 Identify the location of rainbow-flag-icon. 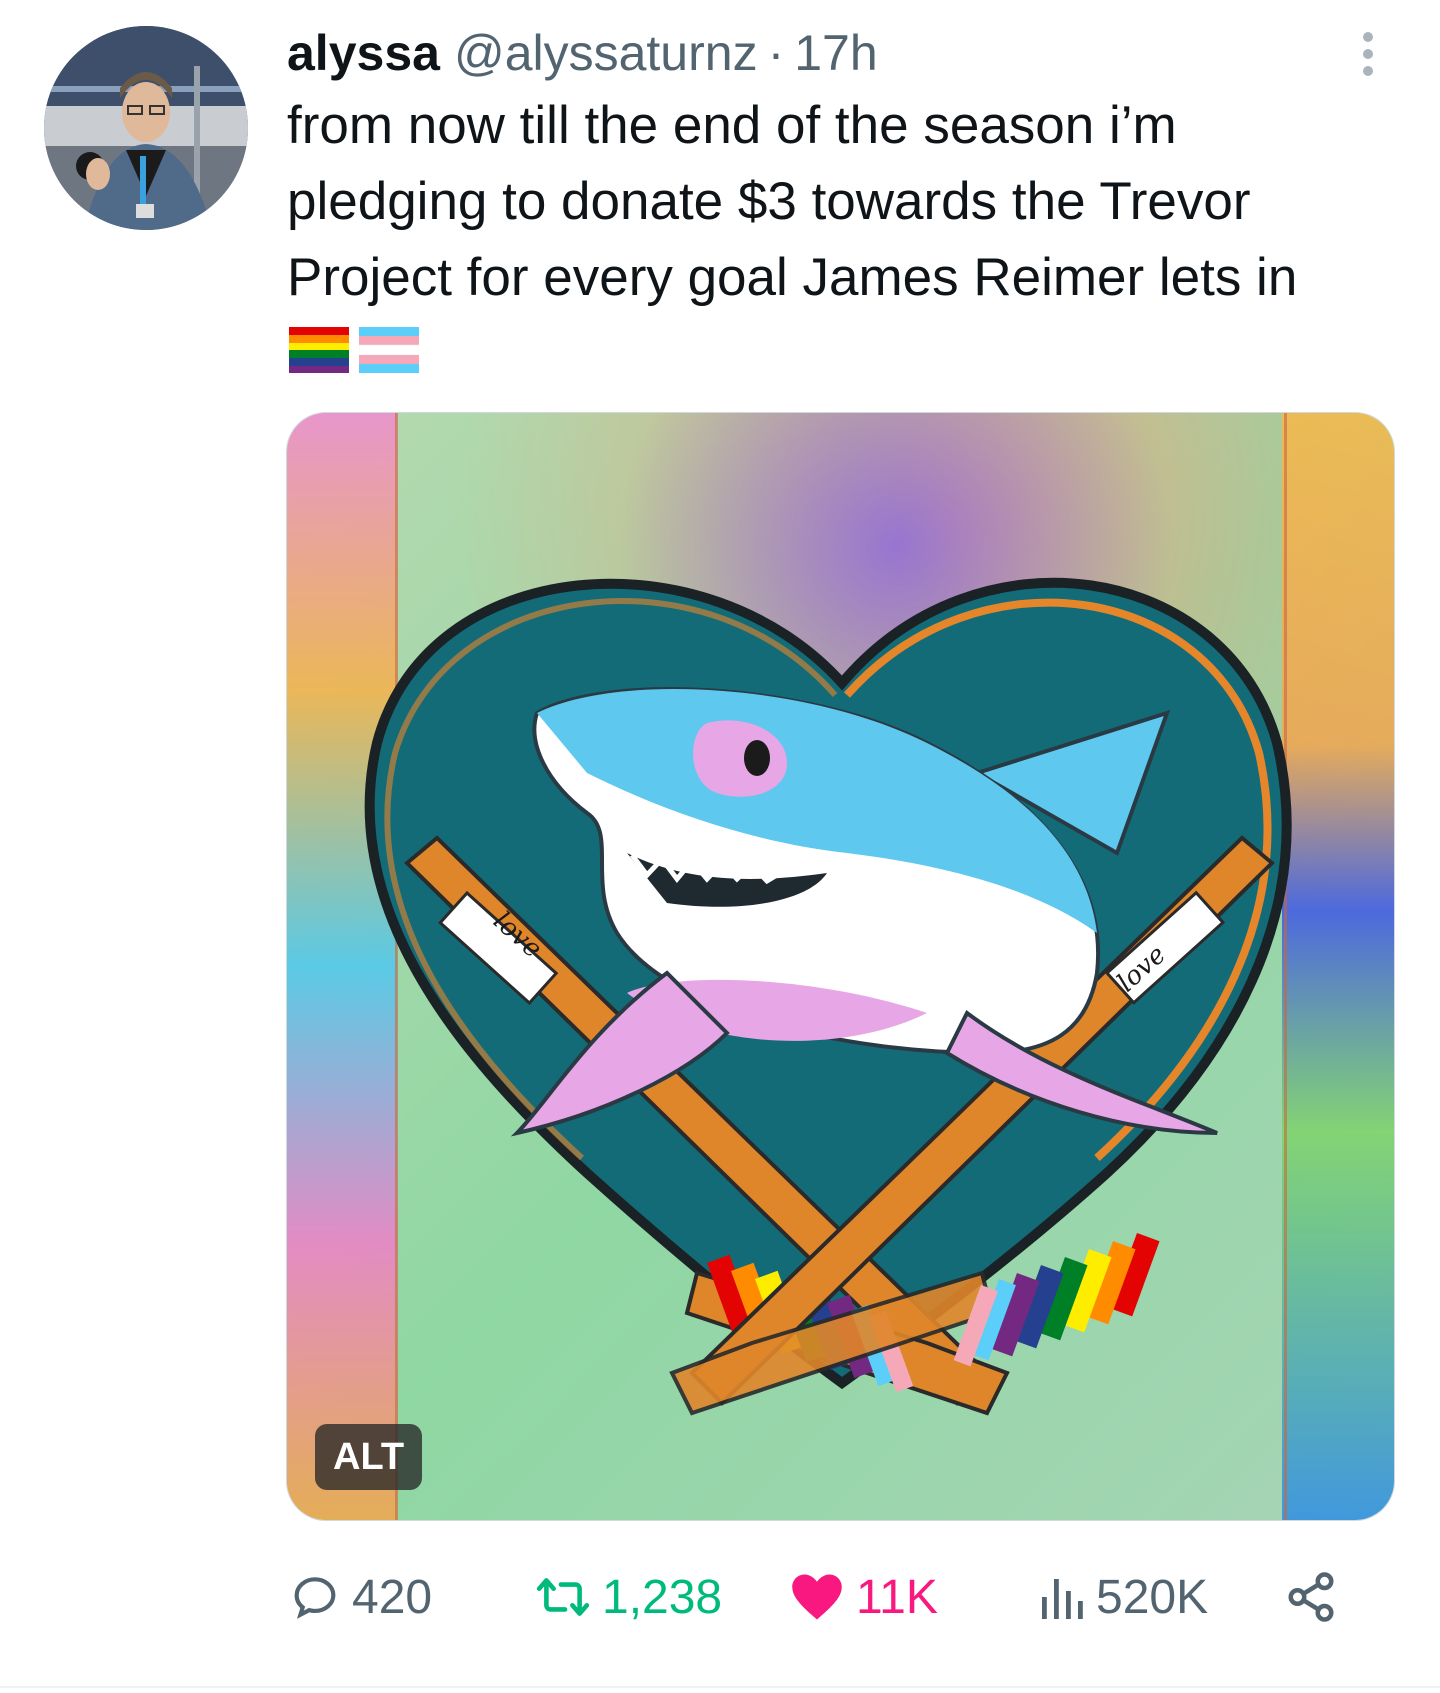
(319, 350).